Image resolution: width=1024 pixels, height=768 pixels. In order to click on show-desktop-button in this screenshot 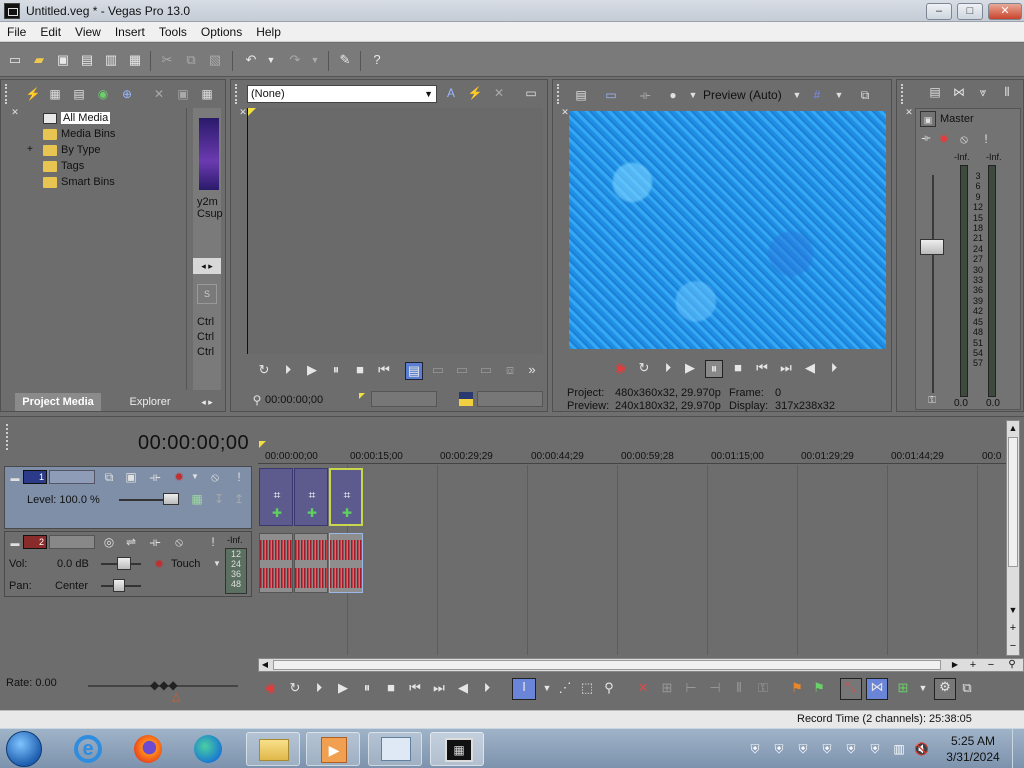, I will do `click(1018, 748)`.